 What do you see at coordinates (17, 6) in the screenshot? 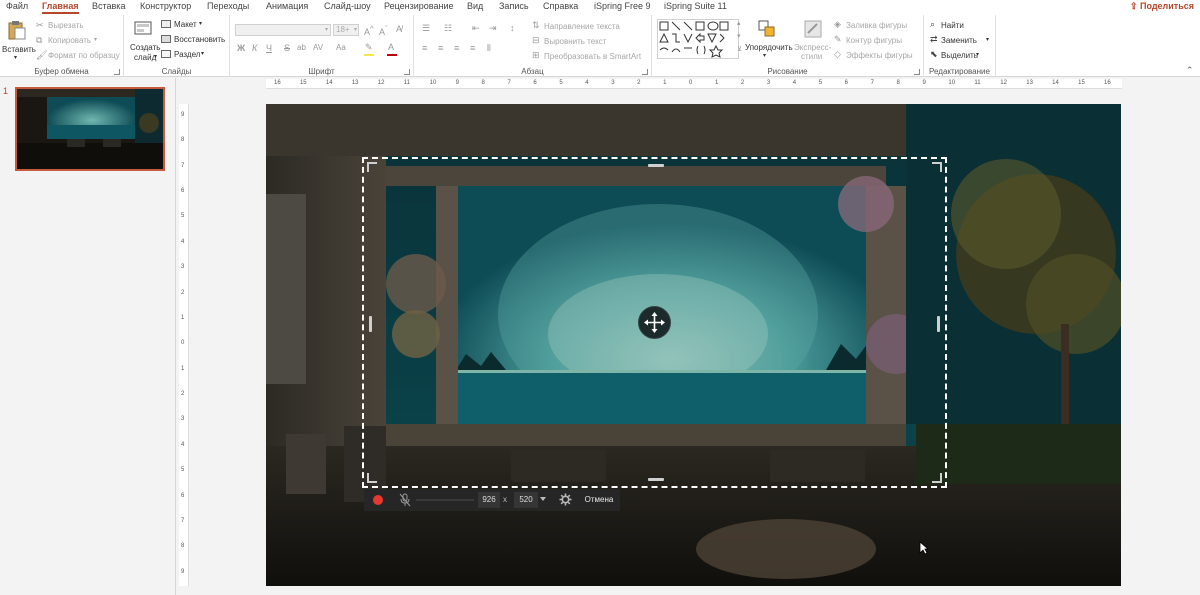
I see `tab-file: Файл` at bounding box center [17, 6].